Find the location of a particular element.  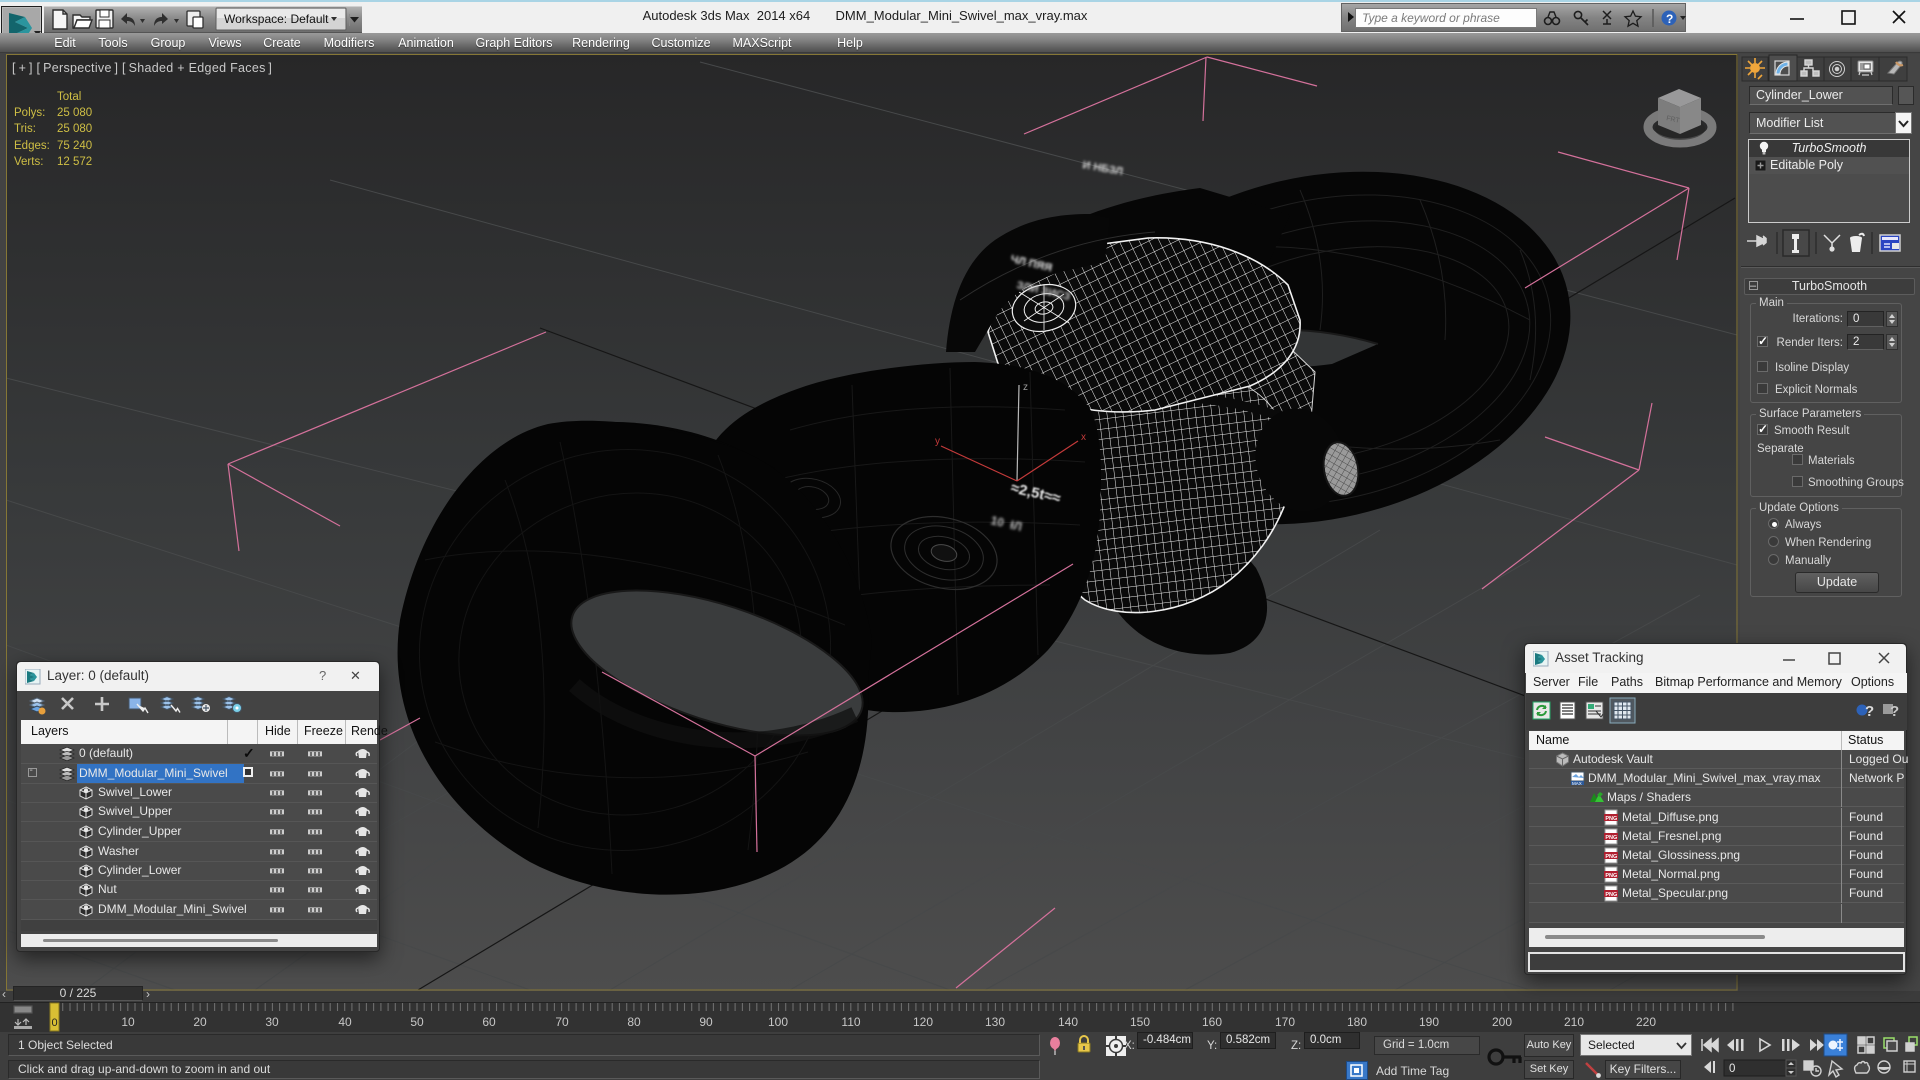

svg-text: 200 is located at coordinates (1502, 1022).